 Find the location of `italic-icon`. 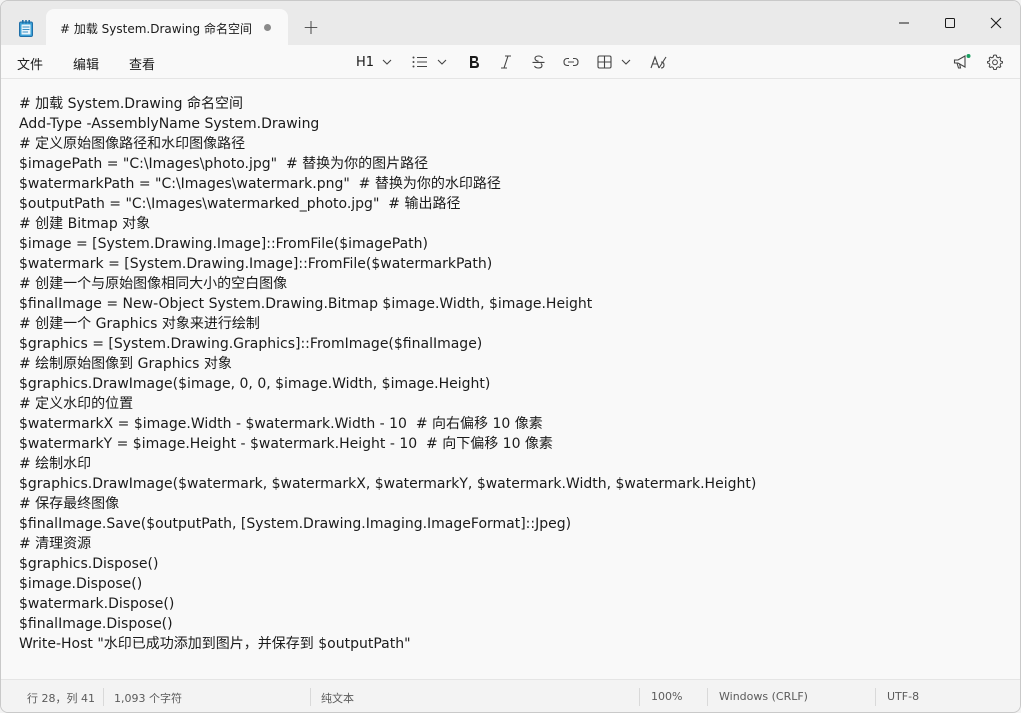

italic-icon is located at coordinates (506, 62).